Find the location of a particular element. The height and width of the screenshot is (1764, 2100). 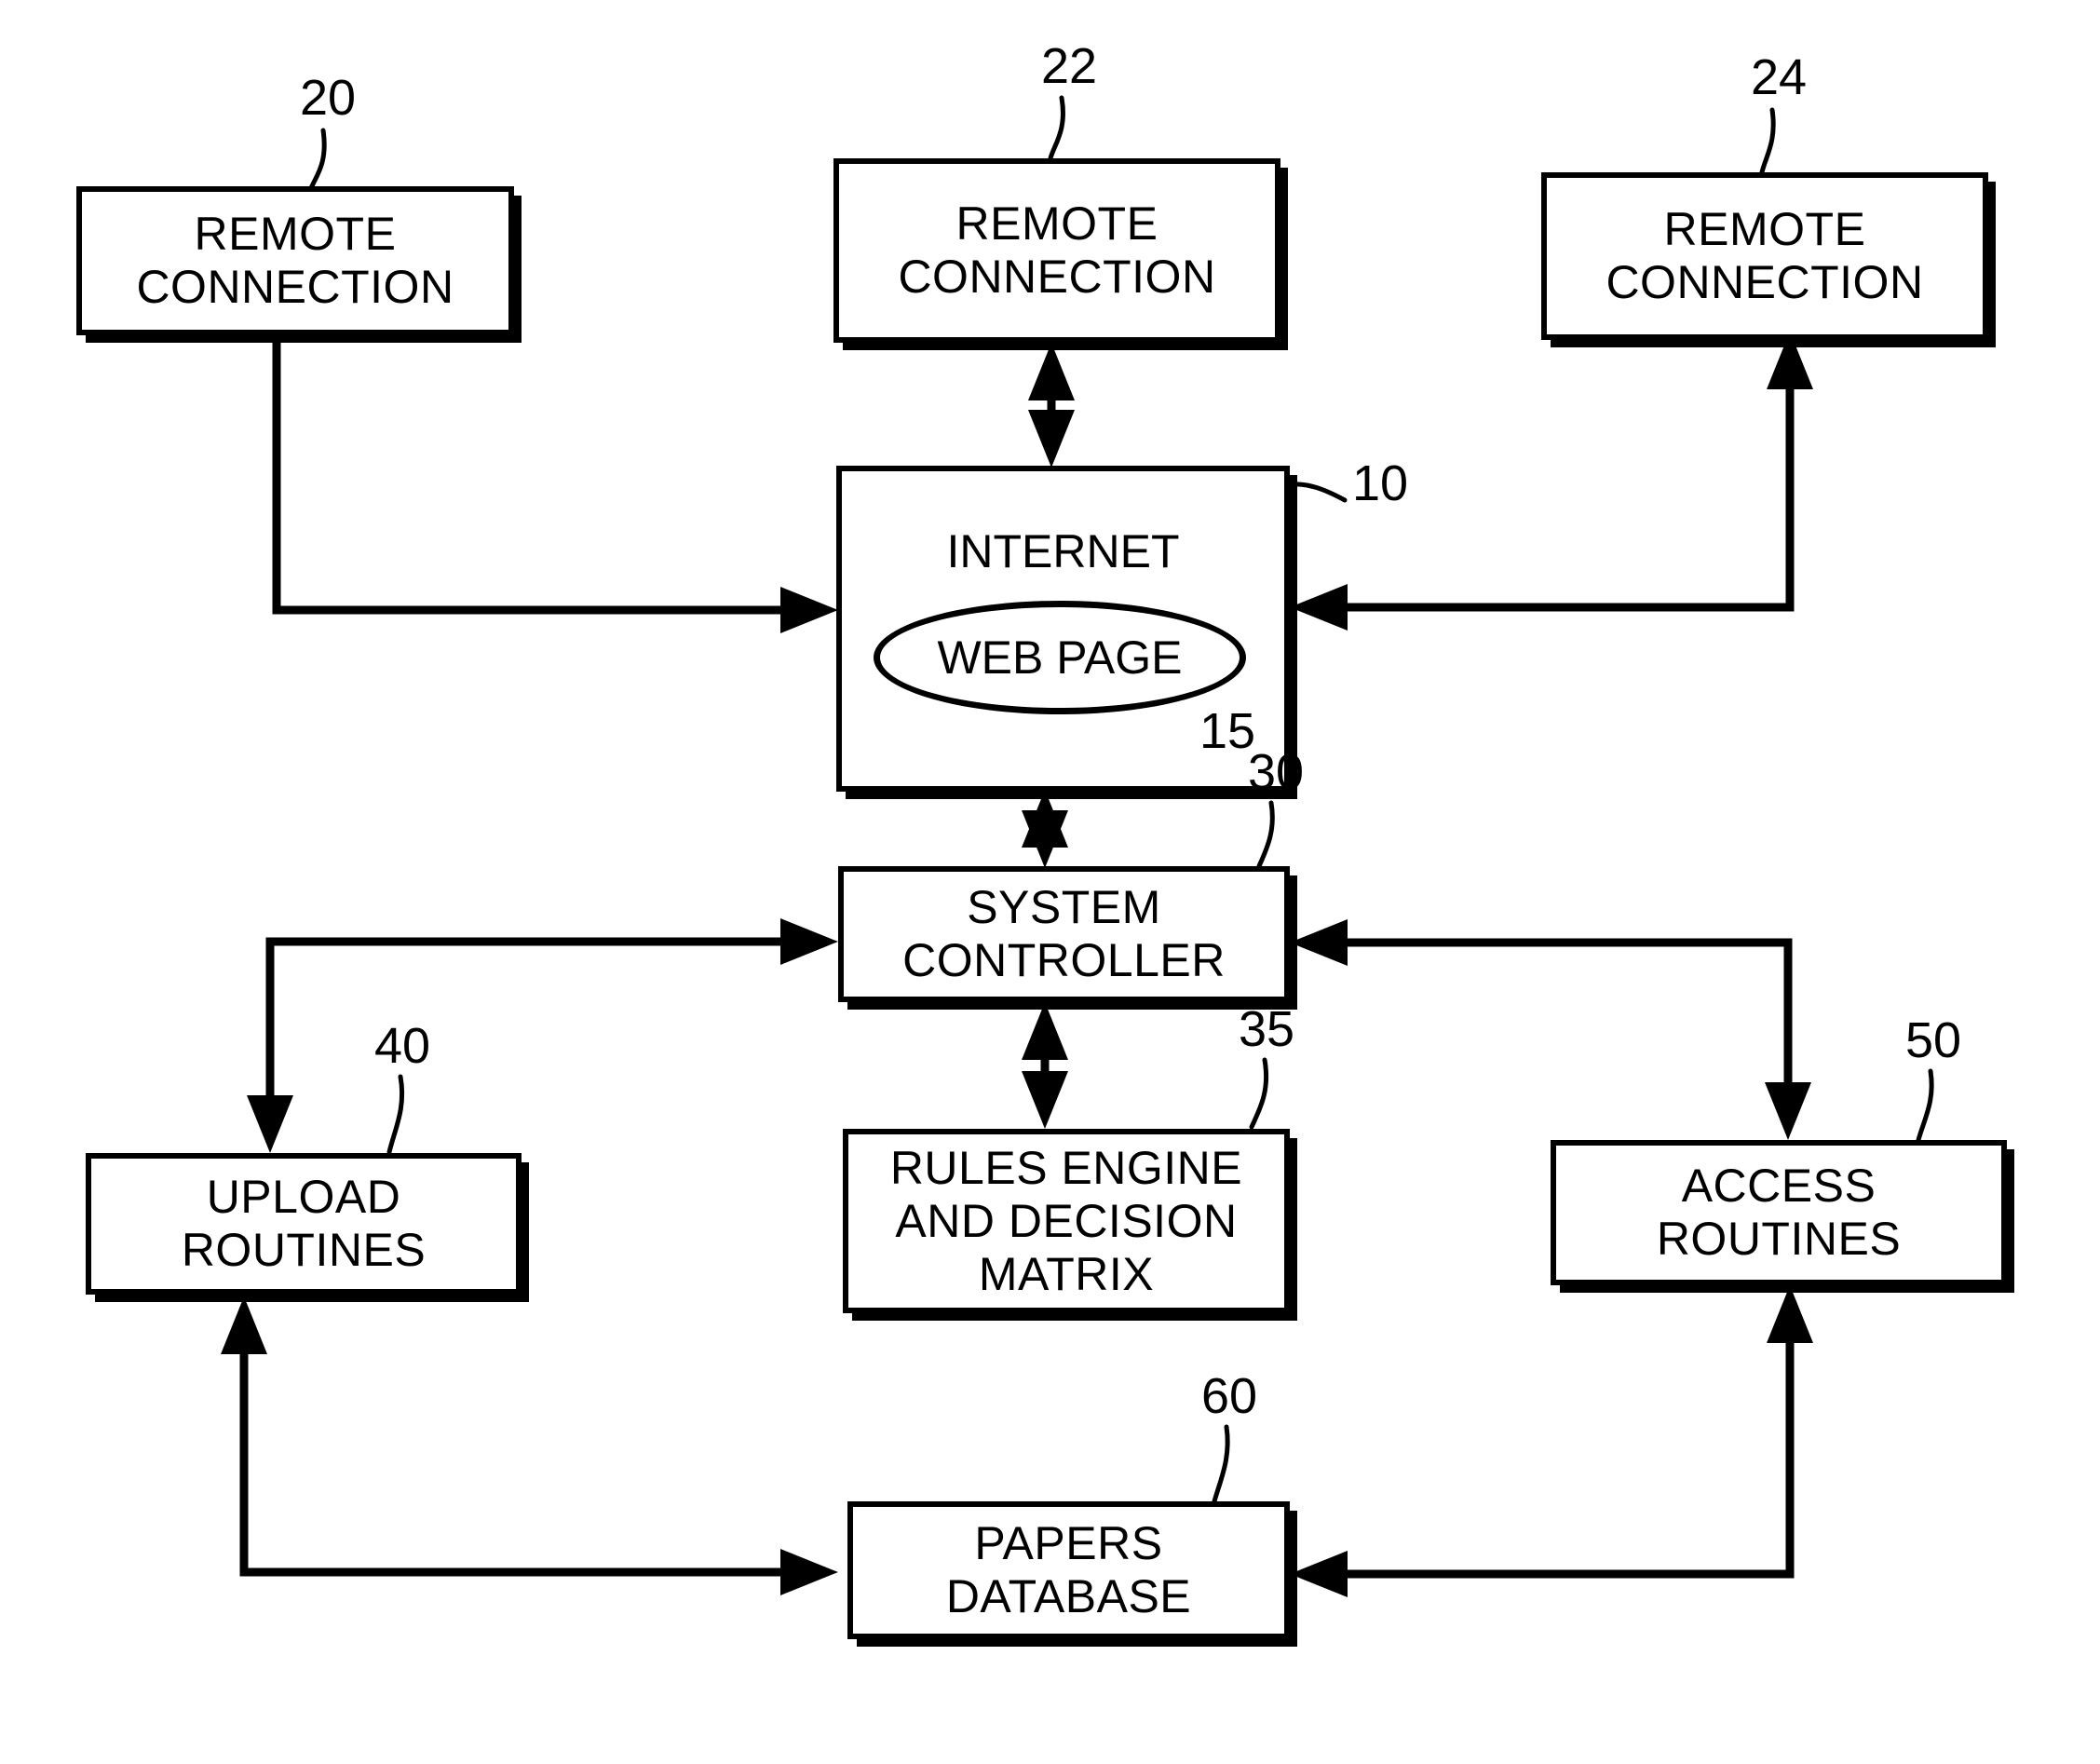

arrowhead-right-papersdb-left is located at coordinates (809, 1572).